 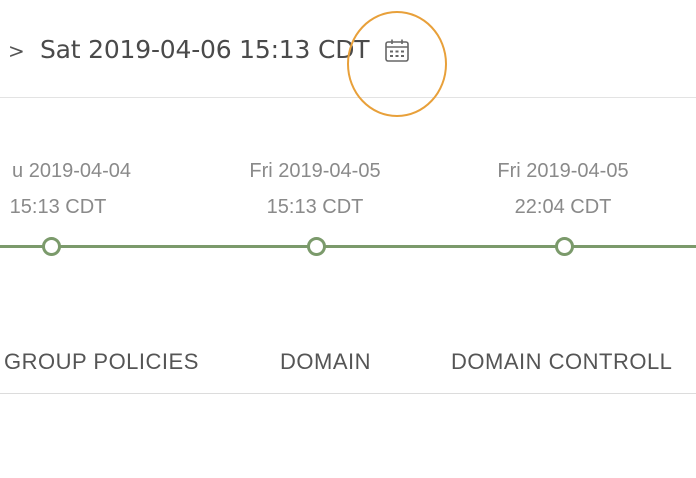 I want to click on calendar-icon, so click(x=397, y=50).